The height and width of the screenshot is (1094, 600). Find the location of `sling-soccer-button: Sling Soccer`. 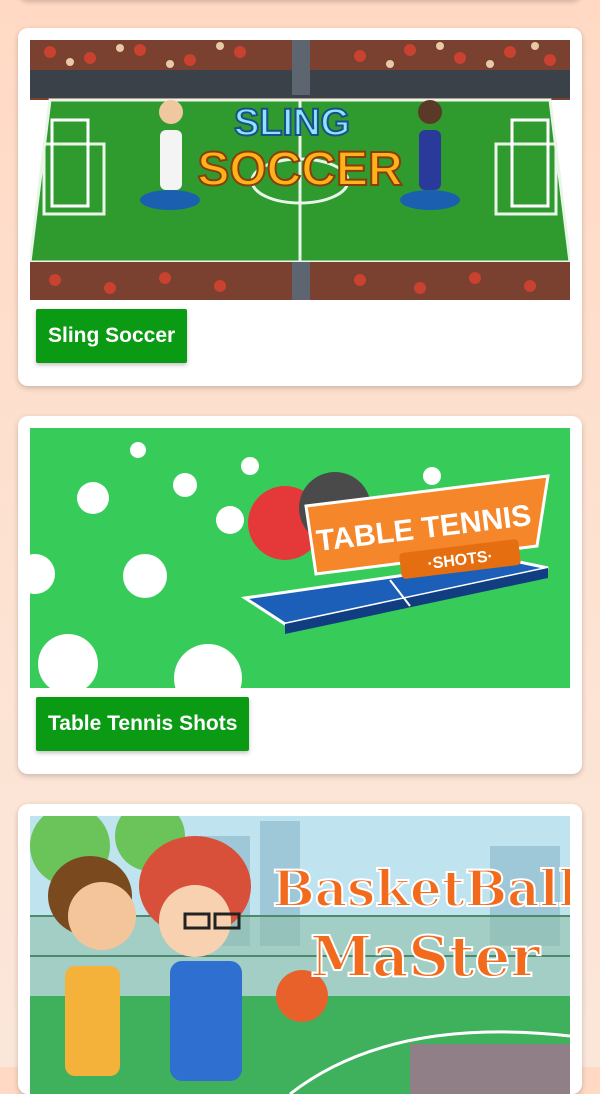

sling-soccer-button: Sling Soccer is located at coordinates (112, 336).